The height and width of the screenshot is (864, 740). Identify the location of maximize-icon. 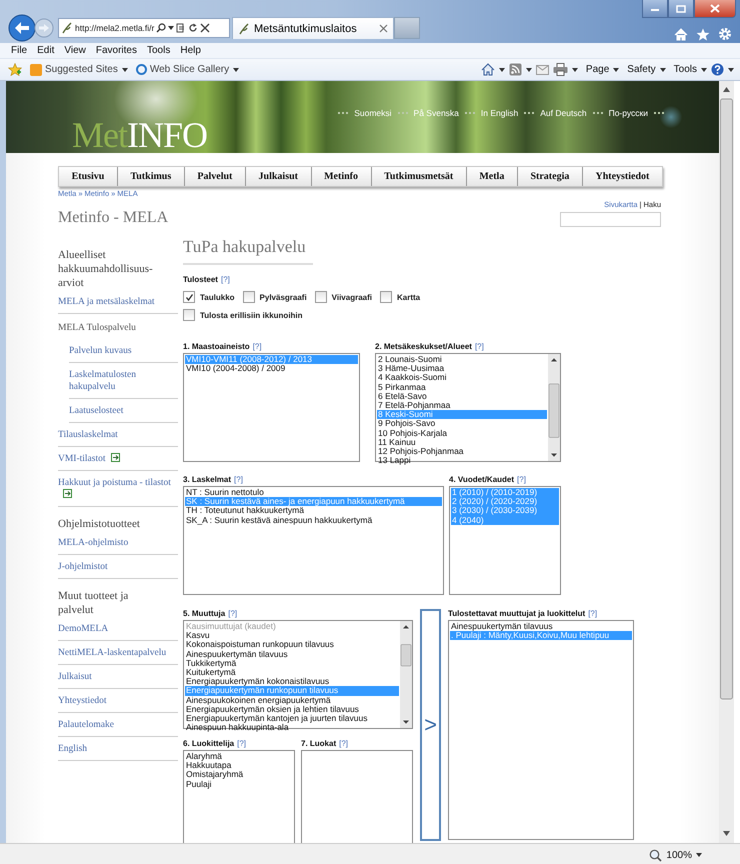
(681, 8).